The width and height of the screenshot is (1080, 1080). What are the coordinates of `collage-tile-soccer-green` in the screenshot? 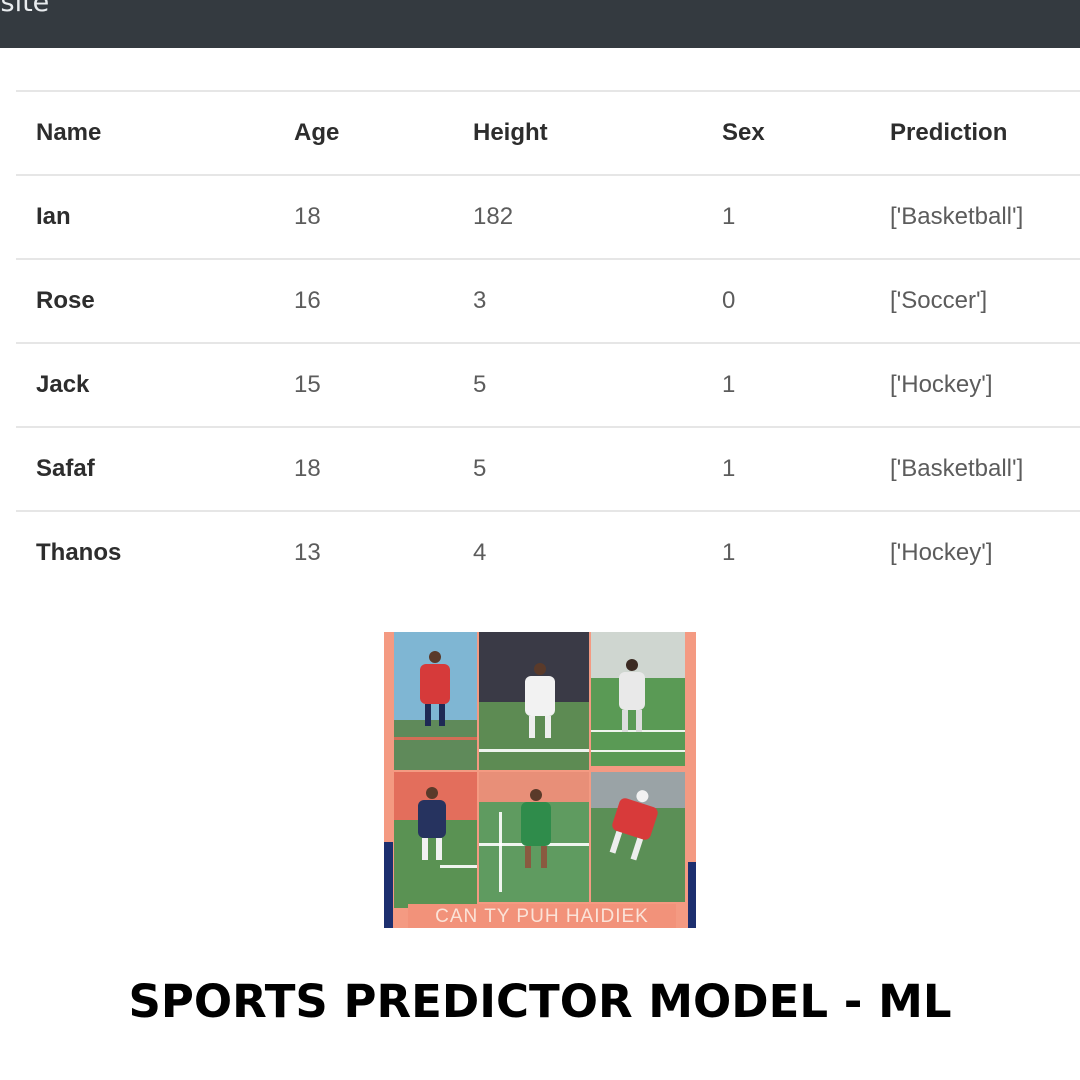 It's located at (534, 837).